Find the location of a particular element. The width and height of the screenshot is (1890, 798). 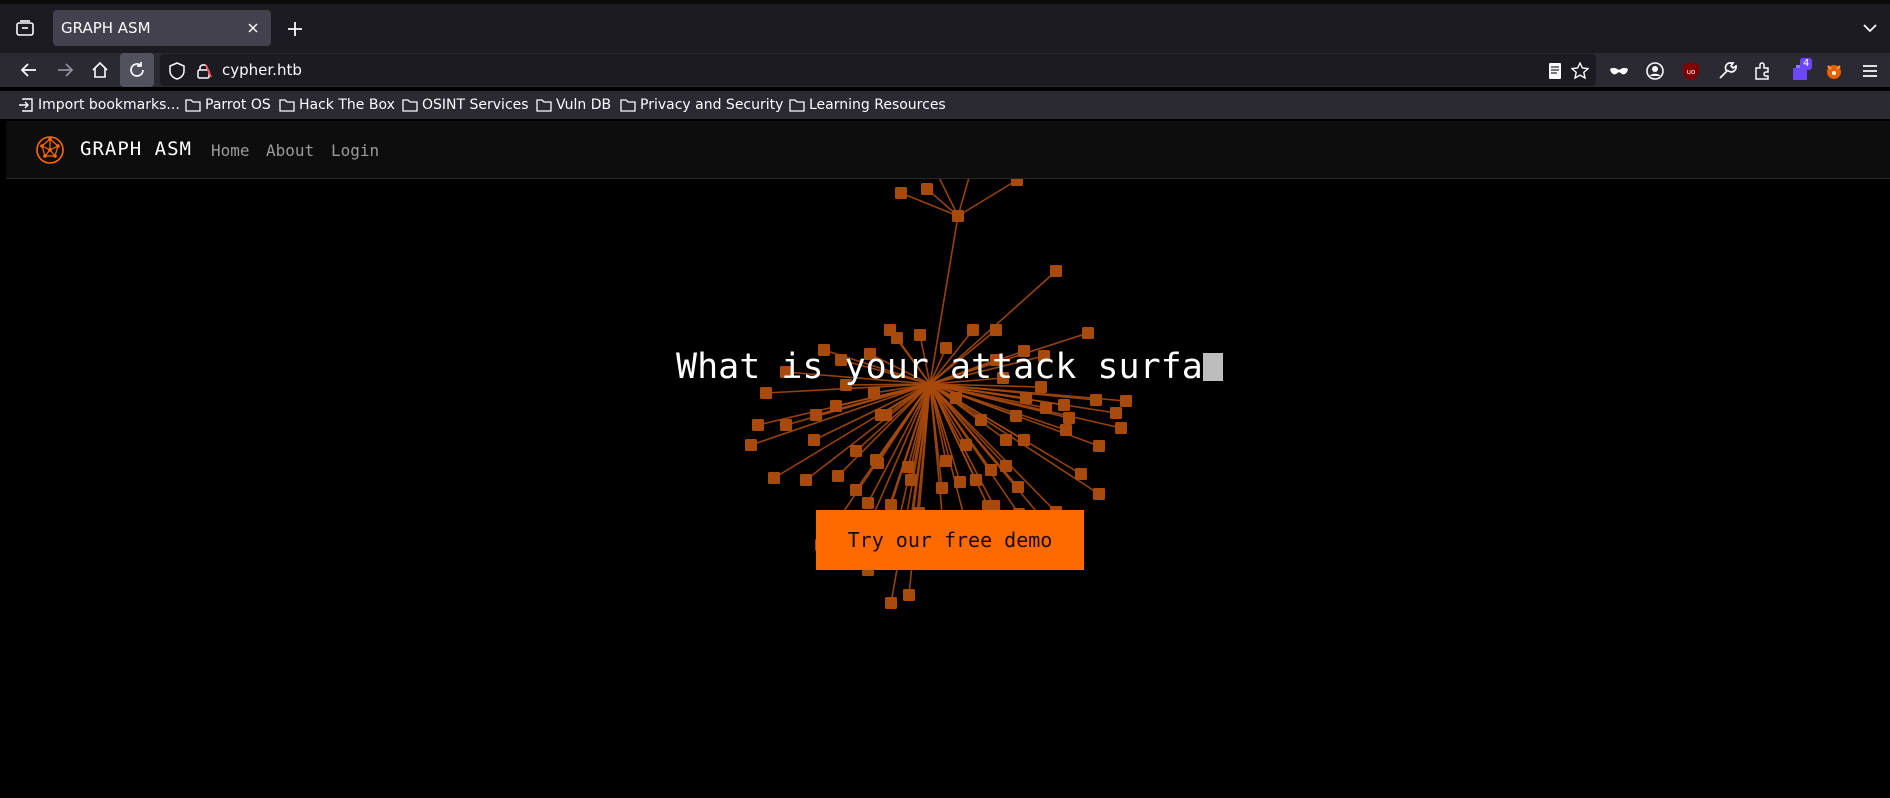

address-bar: cypher.htb is located at coordinates (878, 70).